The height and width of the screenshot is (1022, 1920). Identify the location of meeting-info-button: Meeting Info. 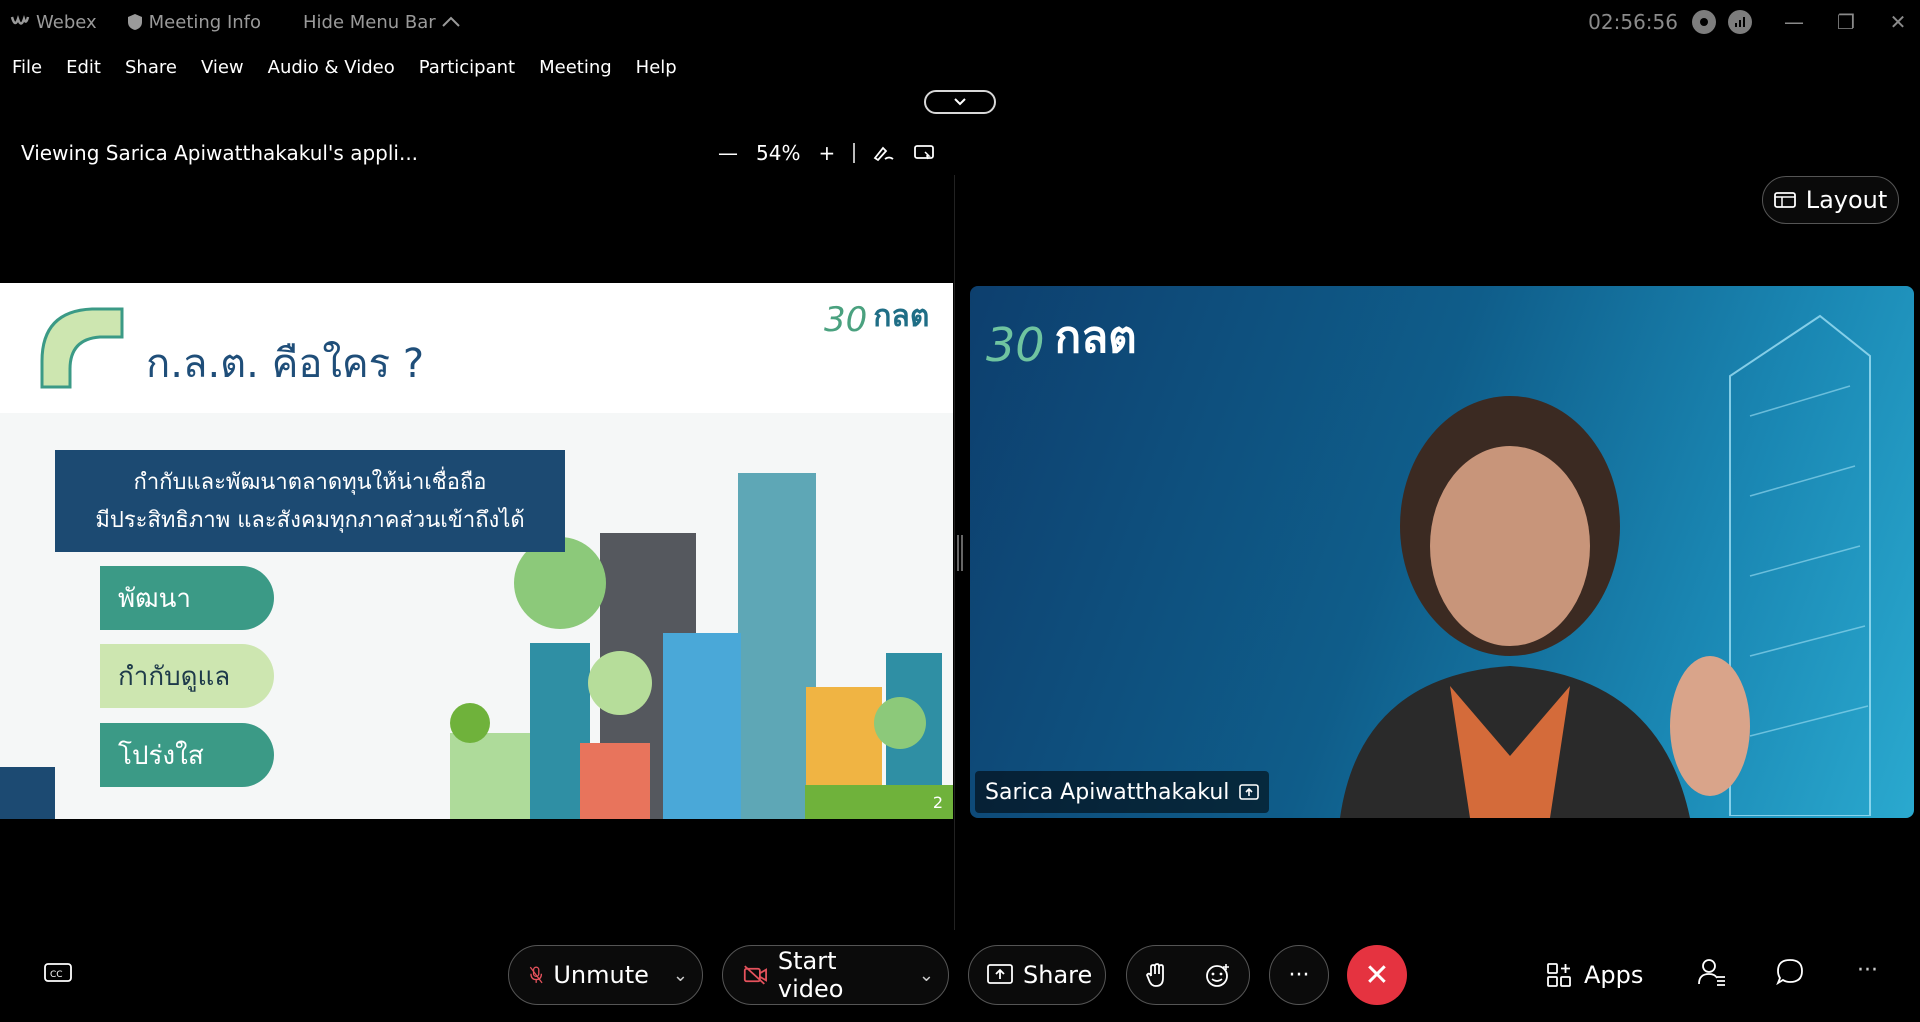
(194, 22).